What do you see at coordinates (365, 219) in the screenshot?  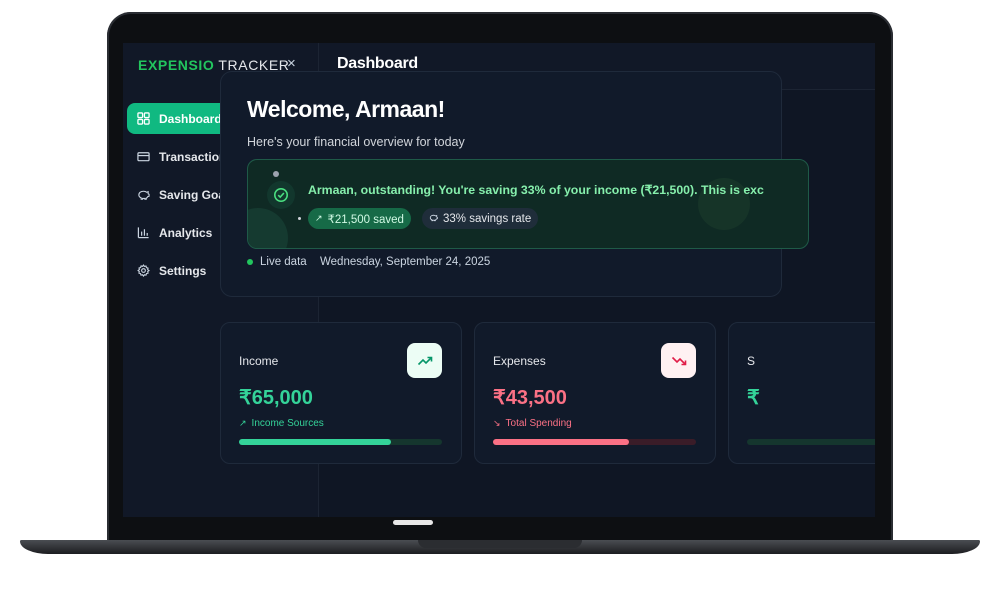 I see `saved-amount-text: ₹21,500 saved` at bounding box center [365, 219].